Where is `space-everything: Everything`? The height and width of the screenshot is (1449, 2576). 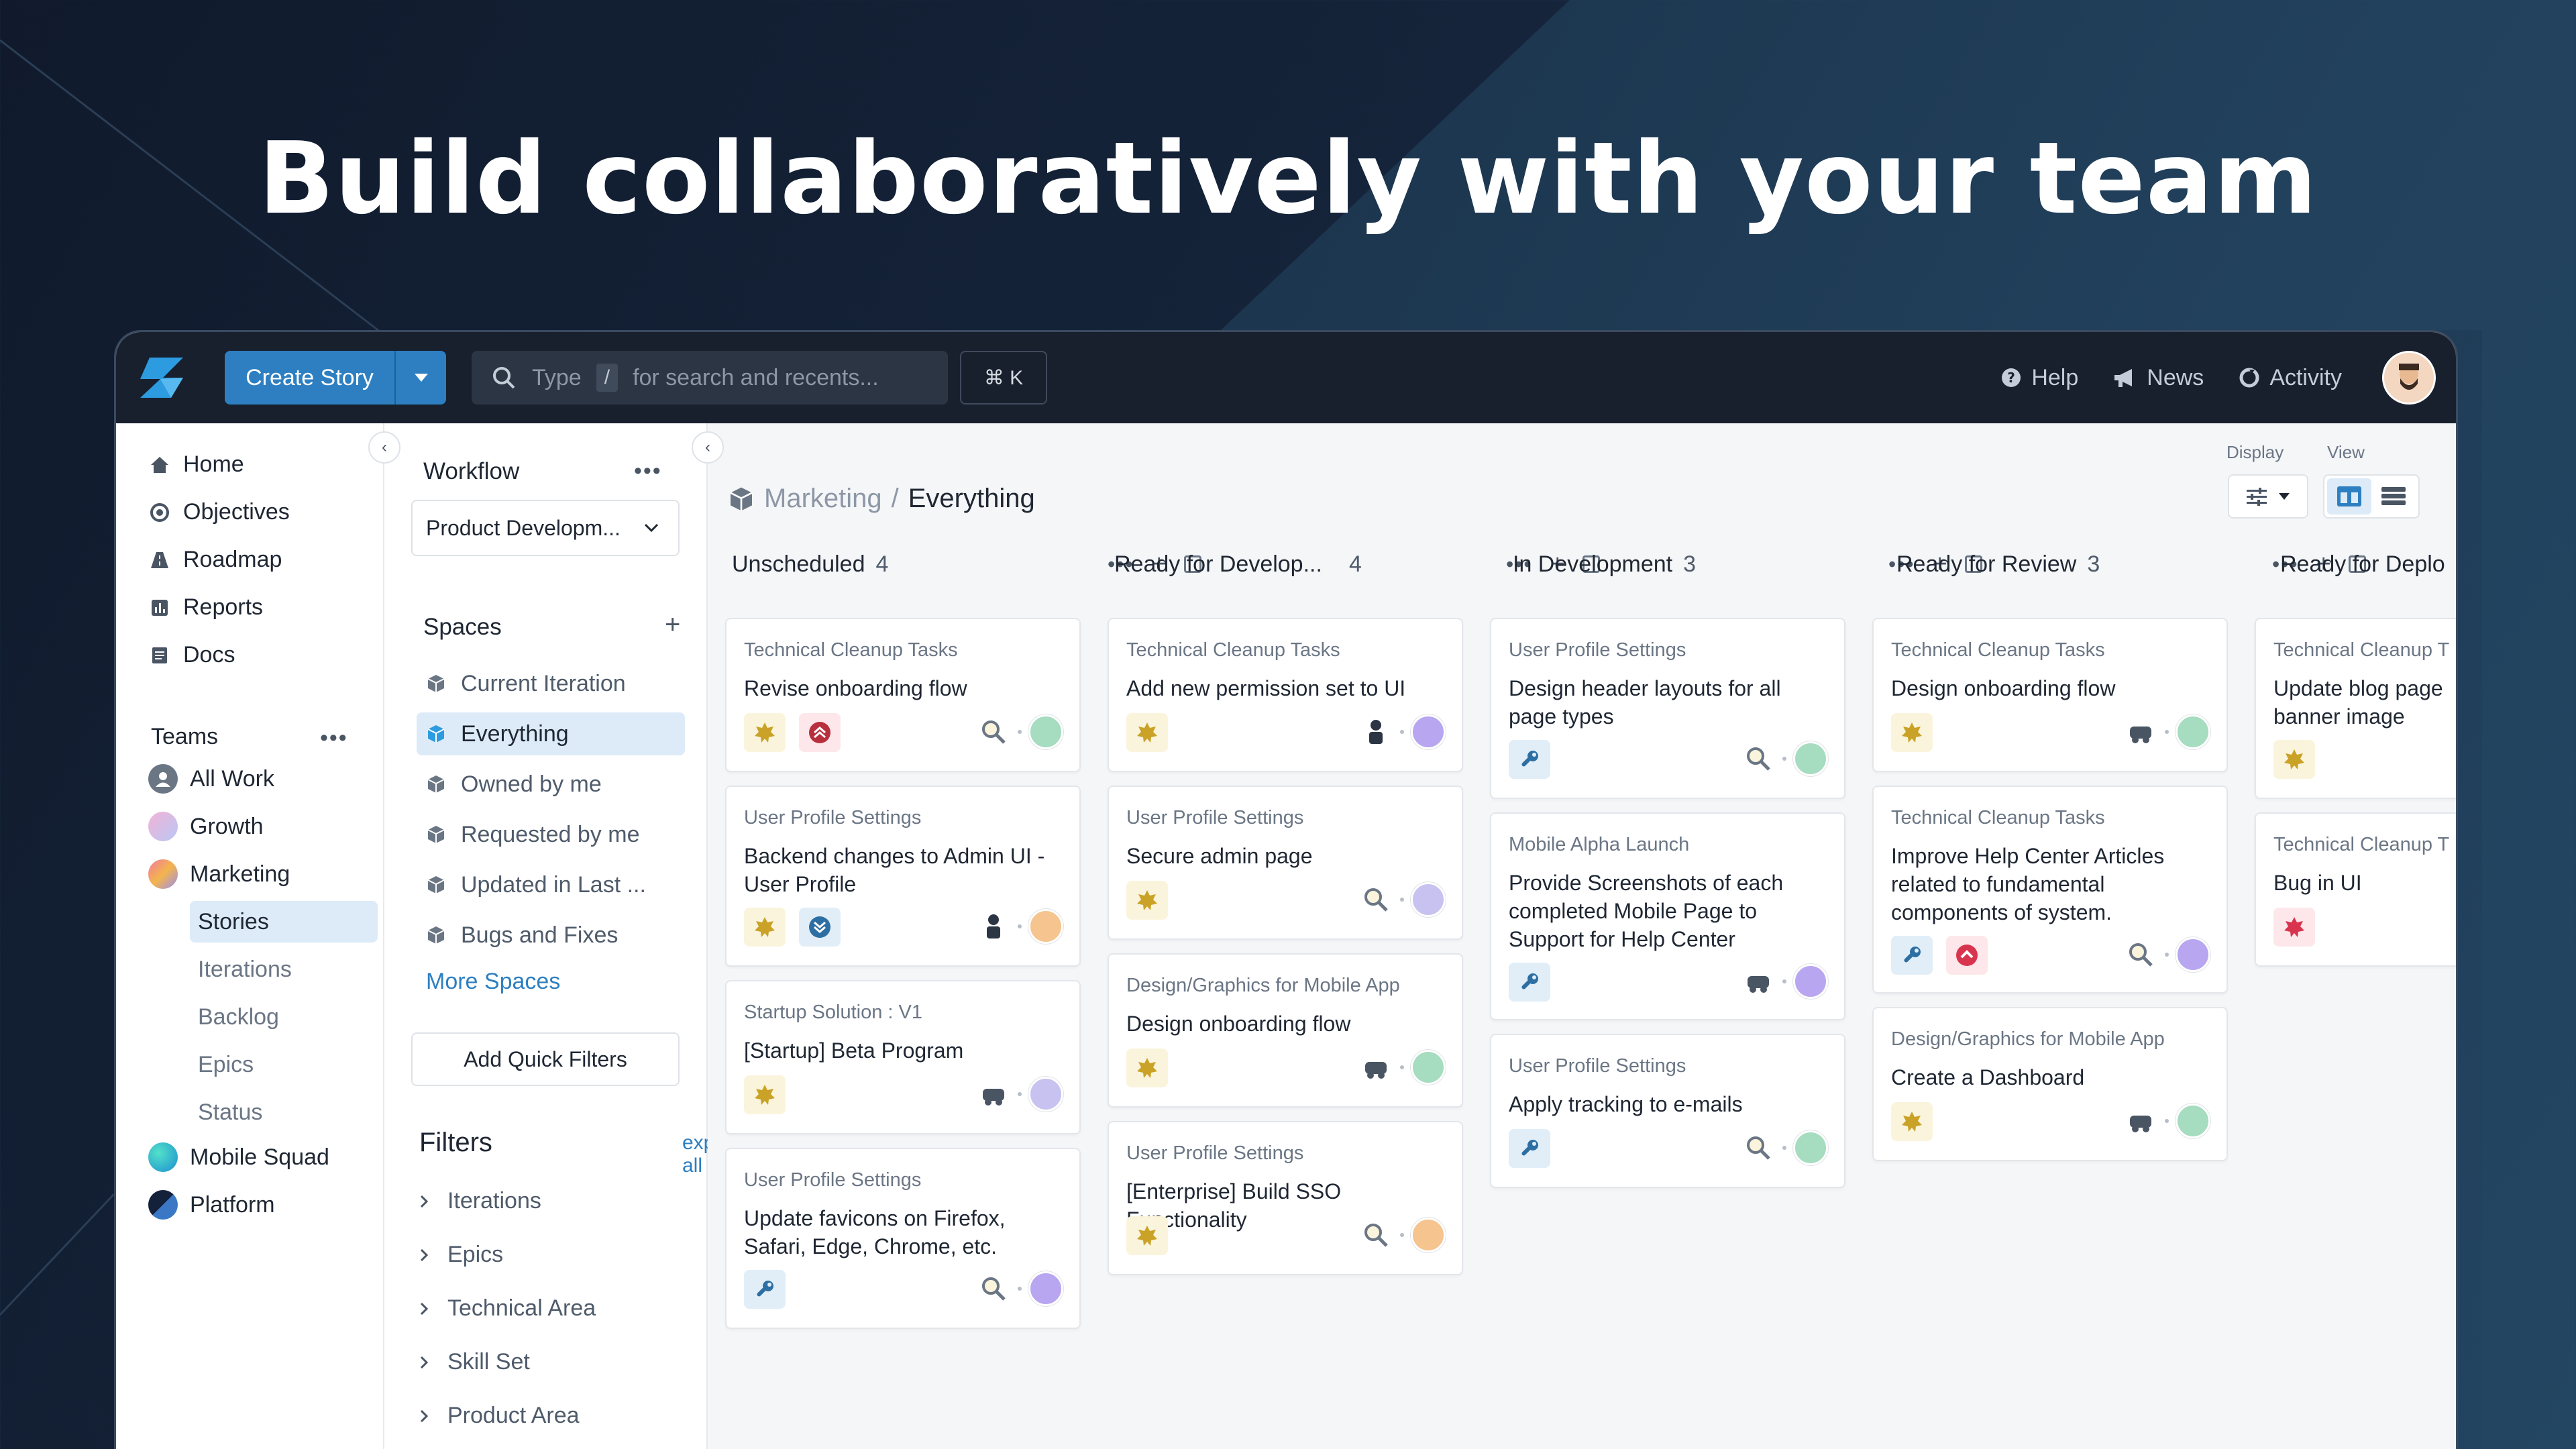
space-everything: Everything is located at coordinates (551, 733).